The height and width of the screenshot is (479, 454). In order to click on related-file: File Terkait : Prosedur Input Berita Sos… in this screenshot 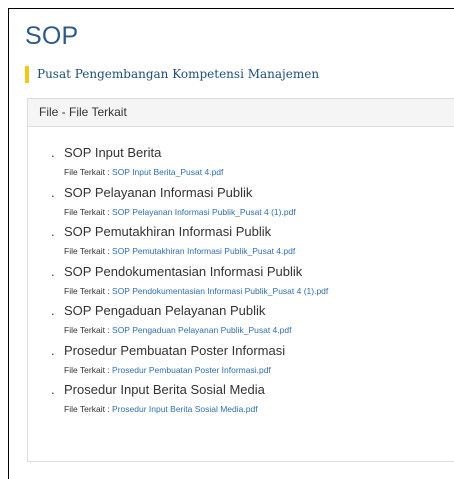, I will do `click(161, 409)`.